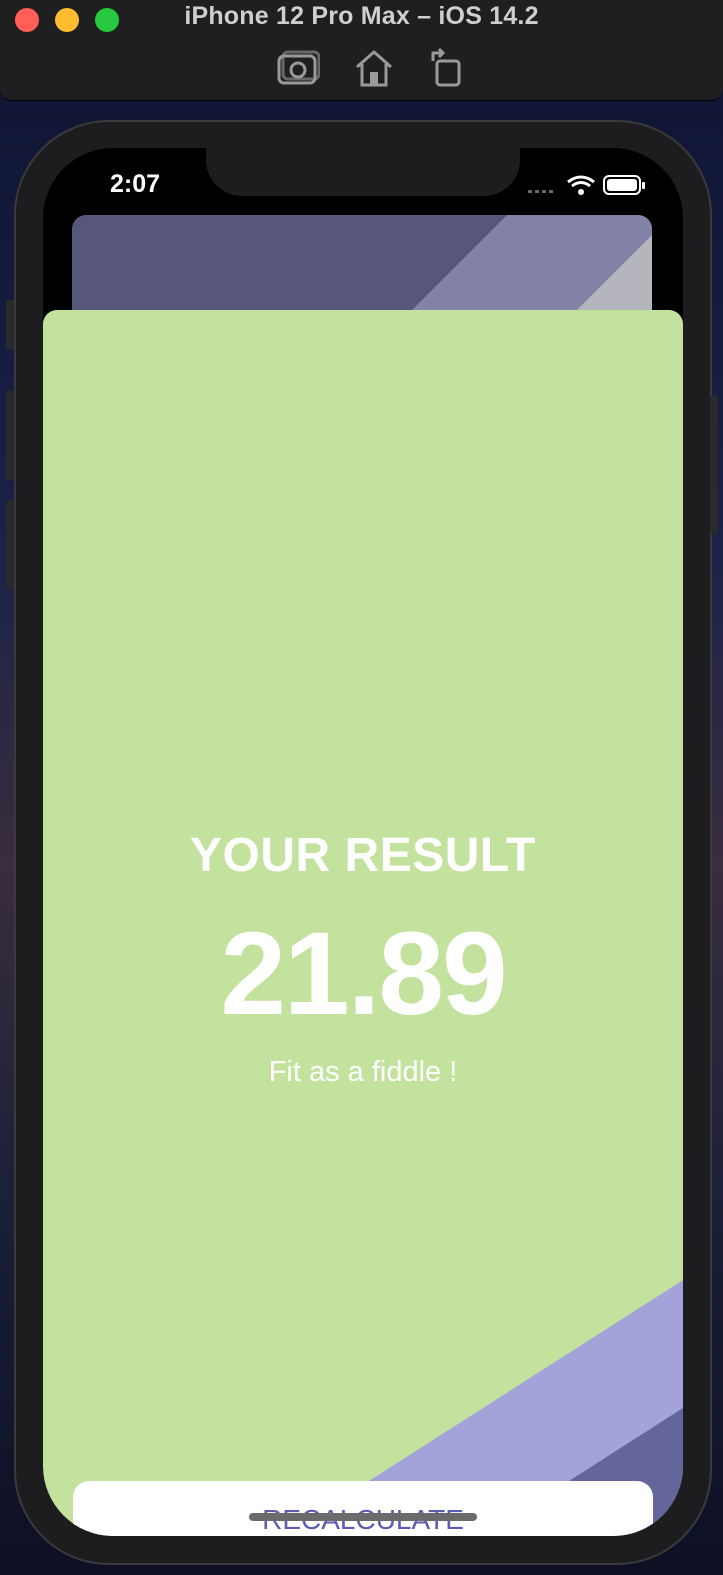 This screenshot has width=723, height=1575. I want to click on camera-notch, so click(363, 172).